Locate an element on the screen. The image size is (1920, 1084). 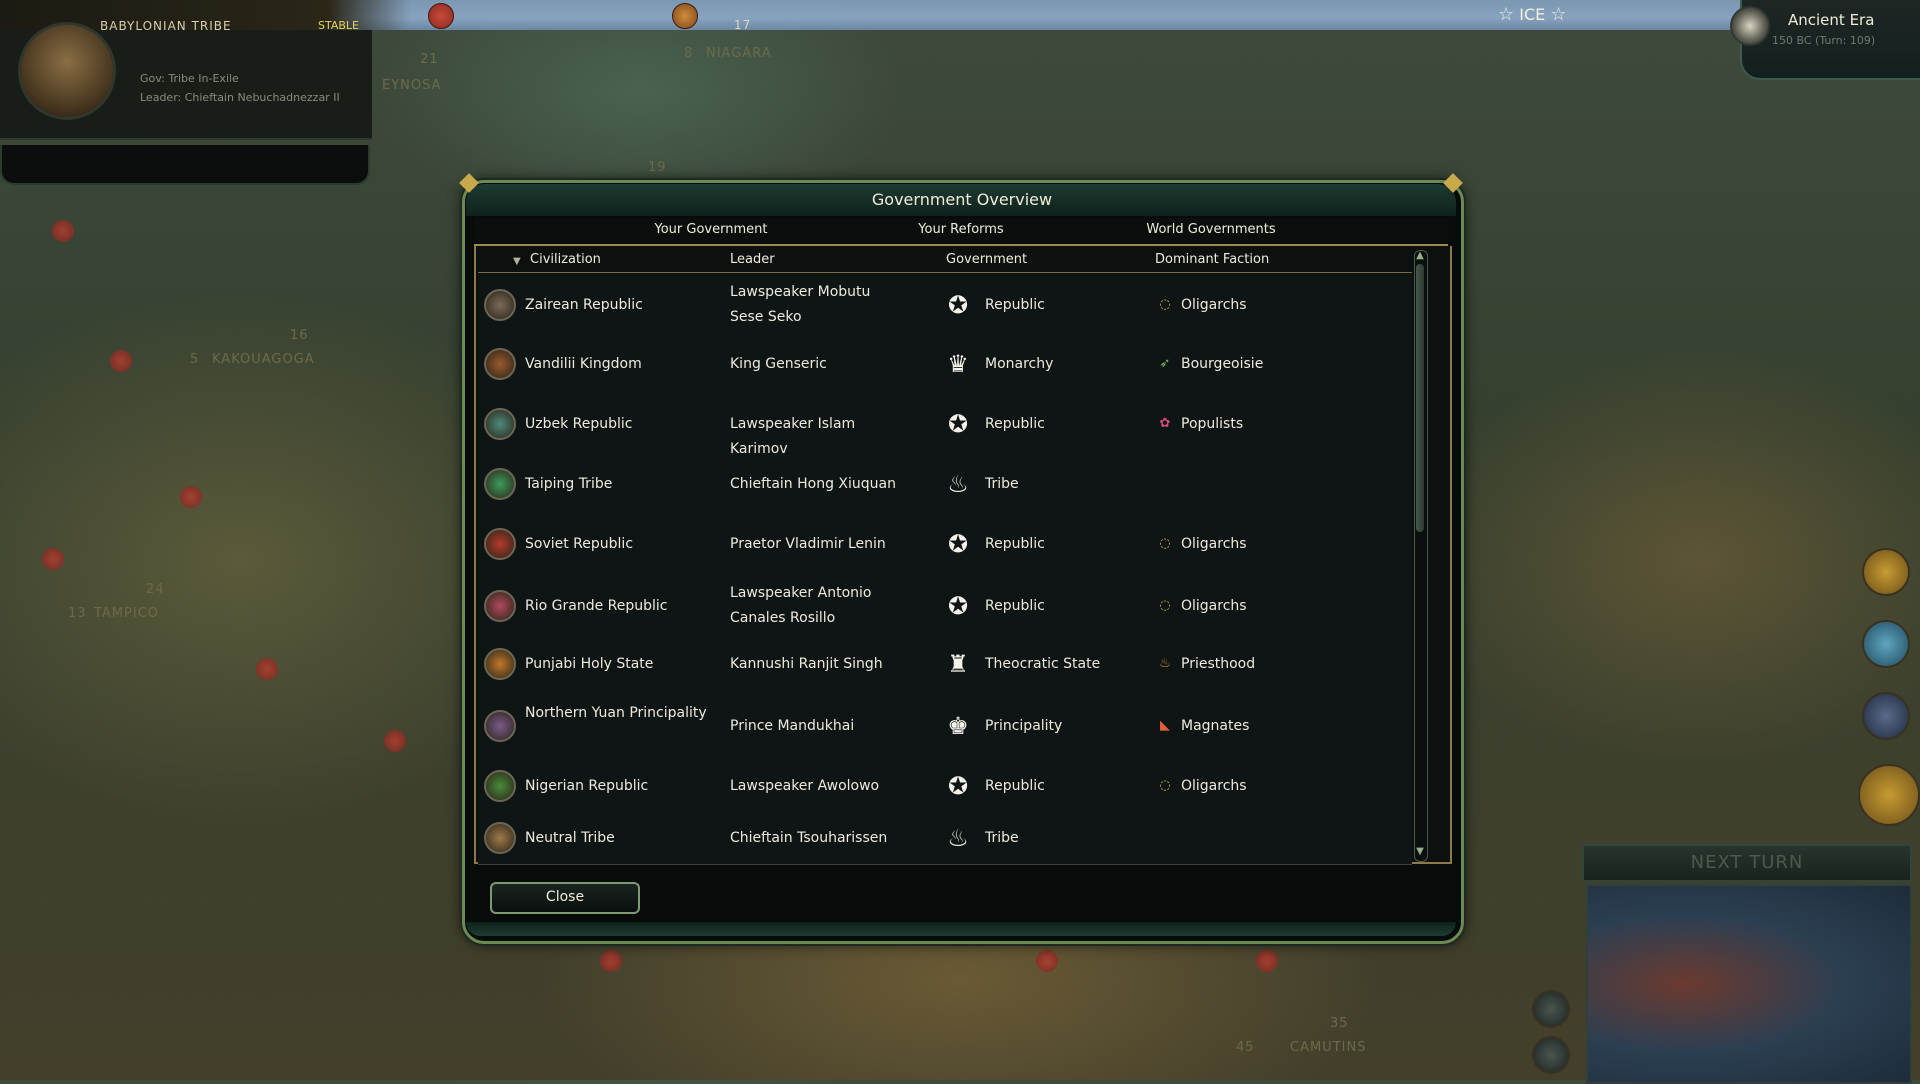
civ-name-cell: Vandilii Kingdom is located at coordinates (583, 363).